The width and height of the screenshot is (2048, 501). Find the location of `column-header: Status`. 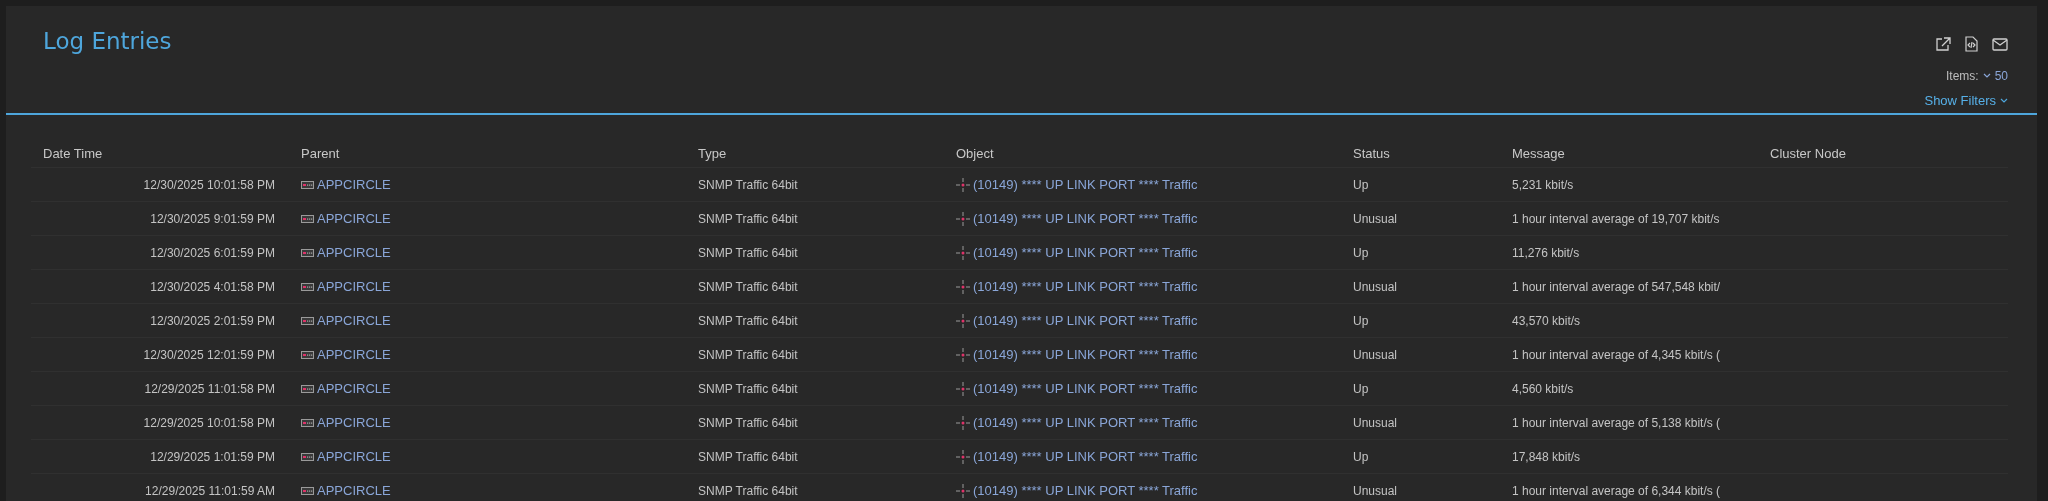

column-header: Status is located at coordinates (1420, 153).